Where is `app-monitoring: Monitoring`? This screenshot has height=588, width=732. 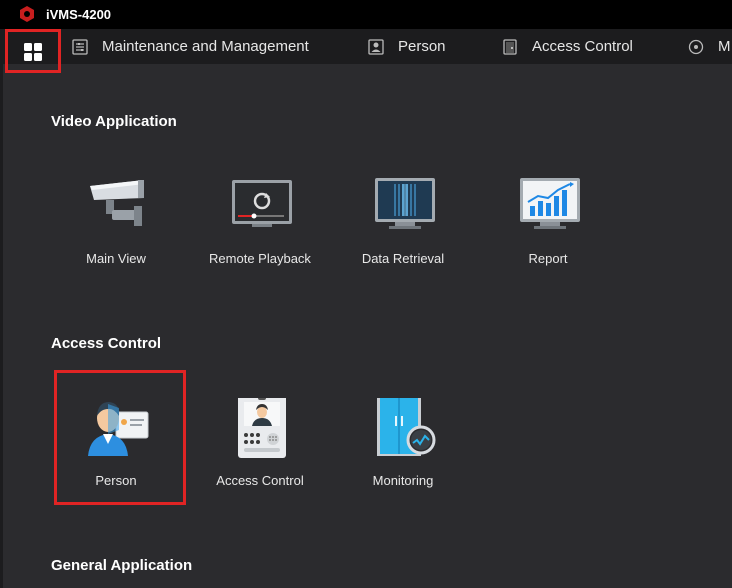 app-monitoring: Monitoring is located at coordinates (403, 453).